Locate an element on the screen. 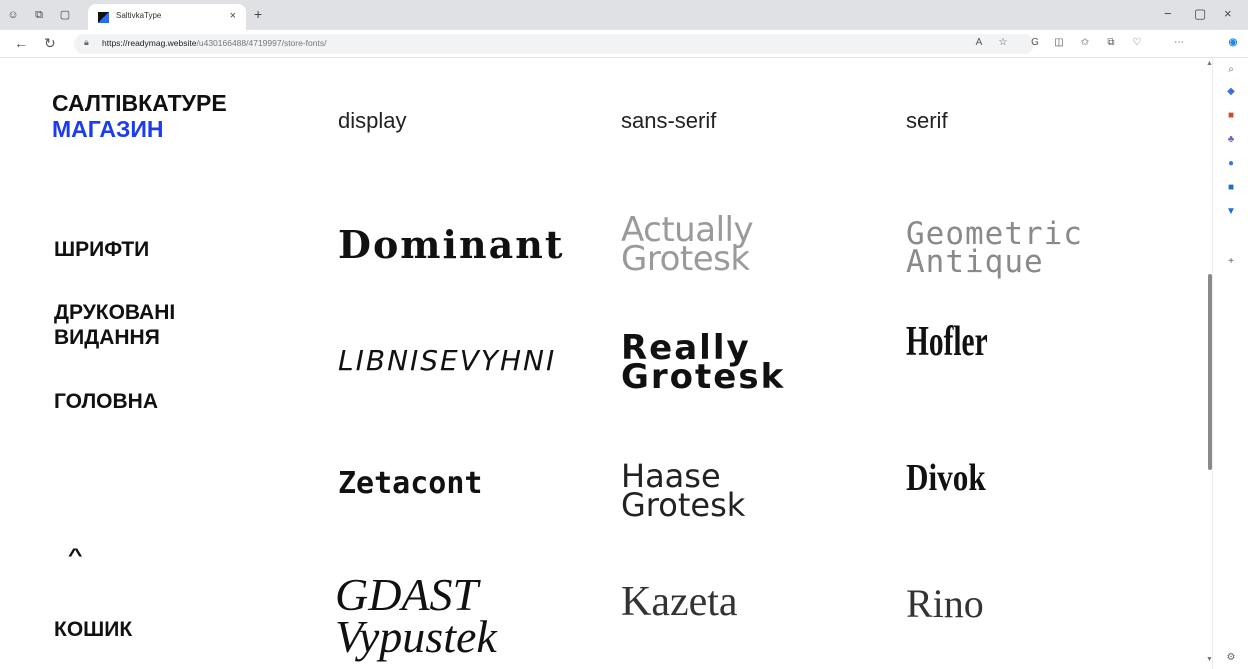 The width and height of the screenshot is (1248, 669). font-gdast-line-1: GDAST is located at coordinates (407, 594).